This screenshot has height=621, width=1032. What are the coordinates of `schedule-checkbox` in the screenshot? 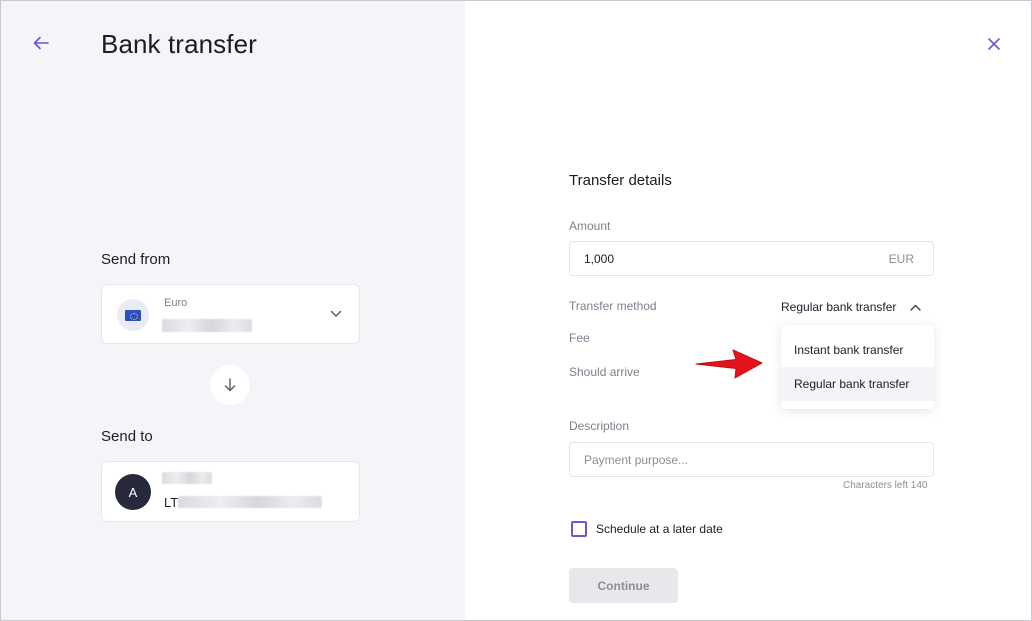 It's located at (579, 529).